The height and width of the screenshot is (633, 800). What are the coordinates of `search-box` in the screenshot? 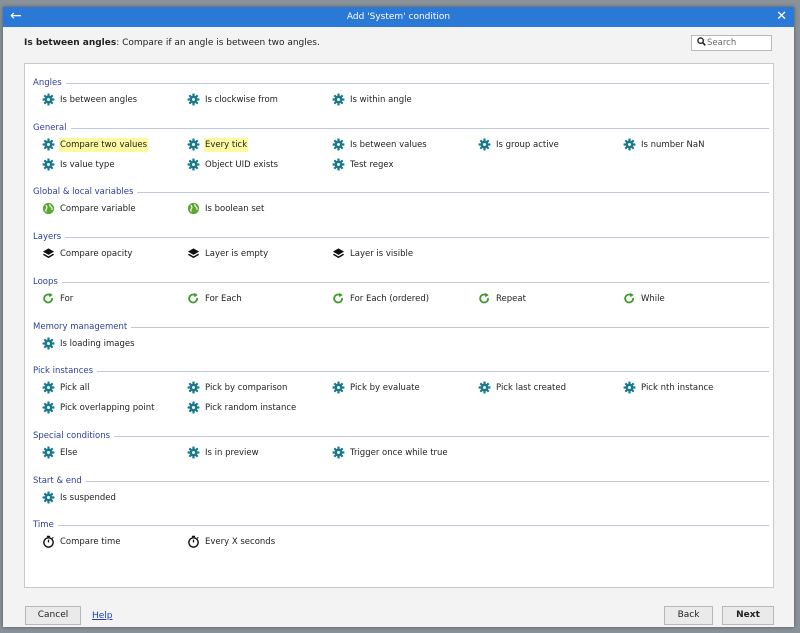 It's located at (731, 43).